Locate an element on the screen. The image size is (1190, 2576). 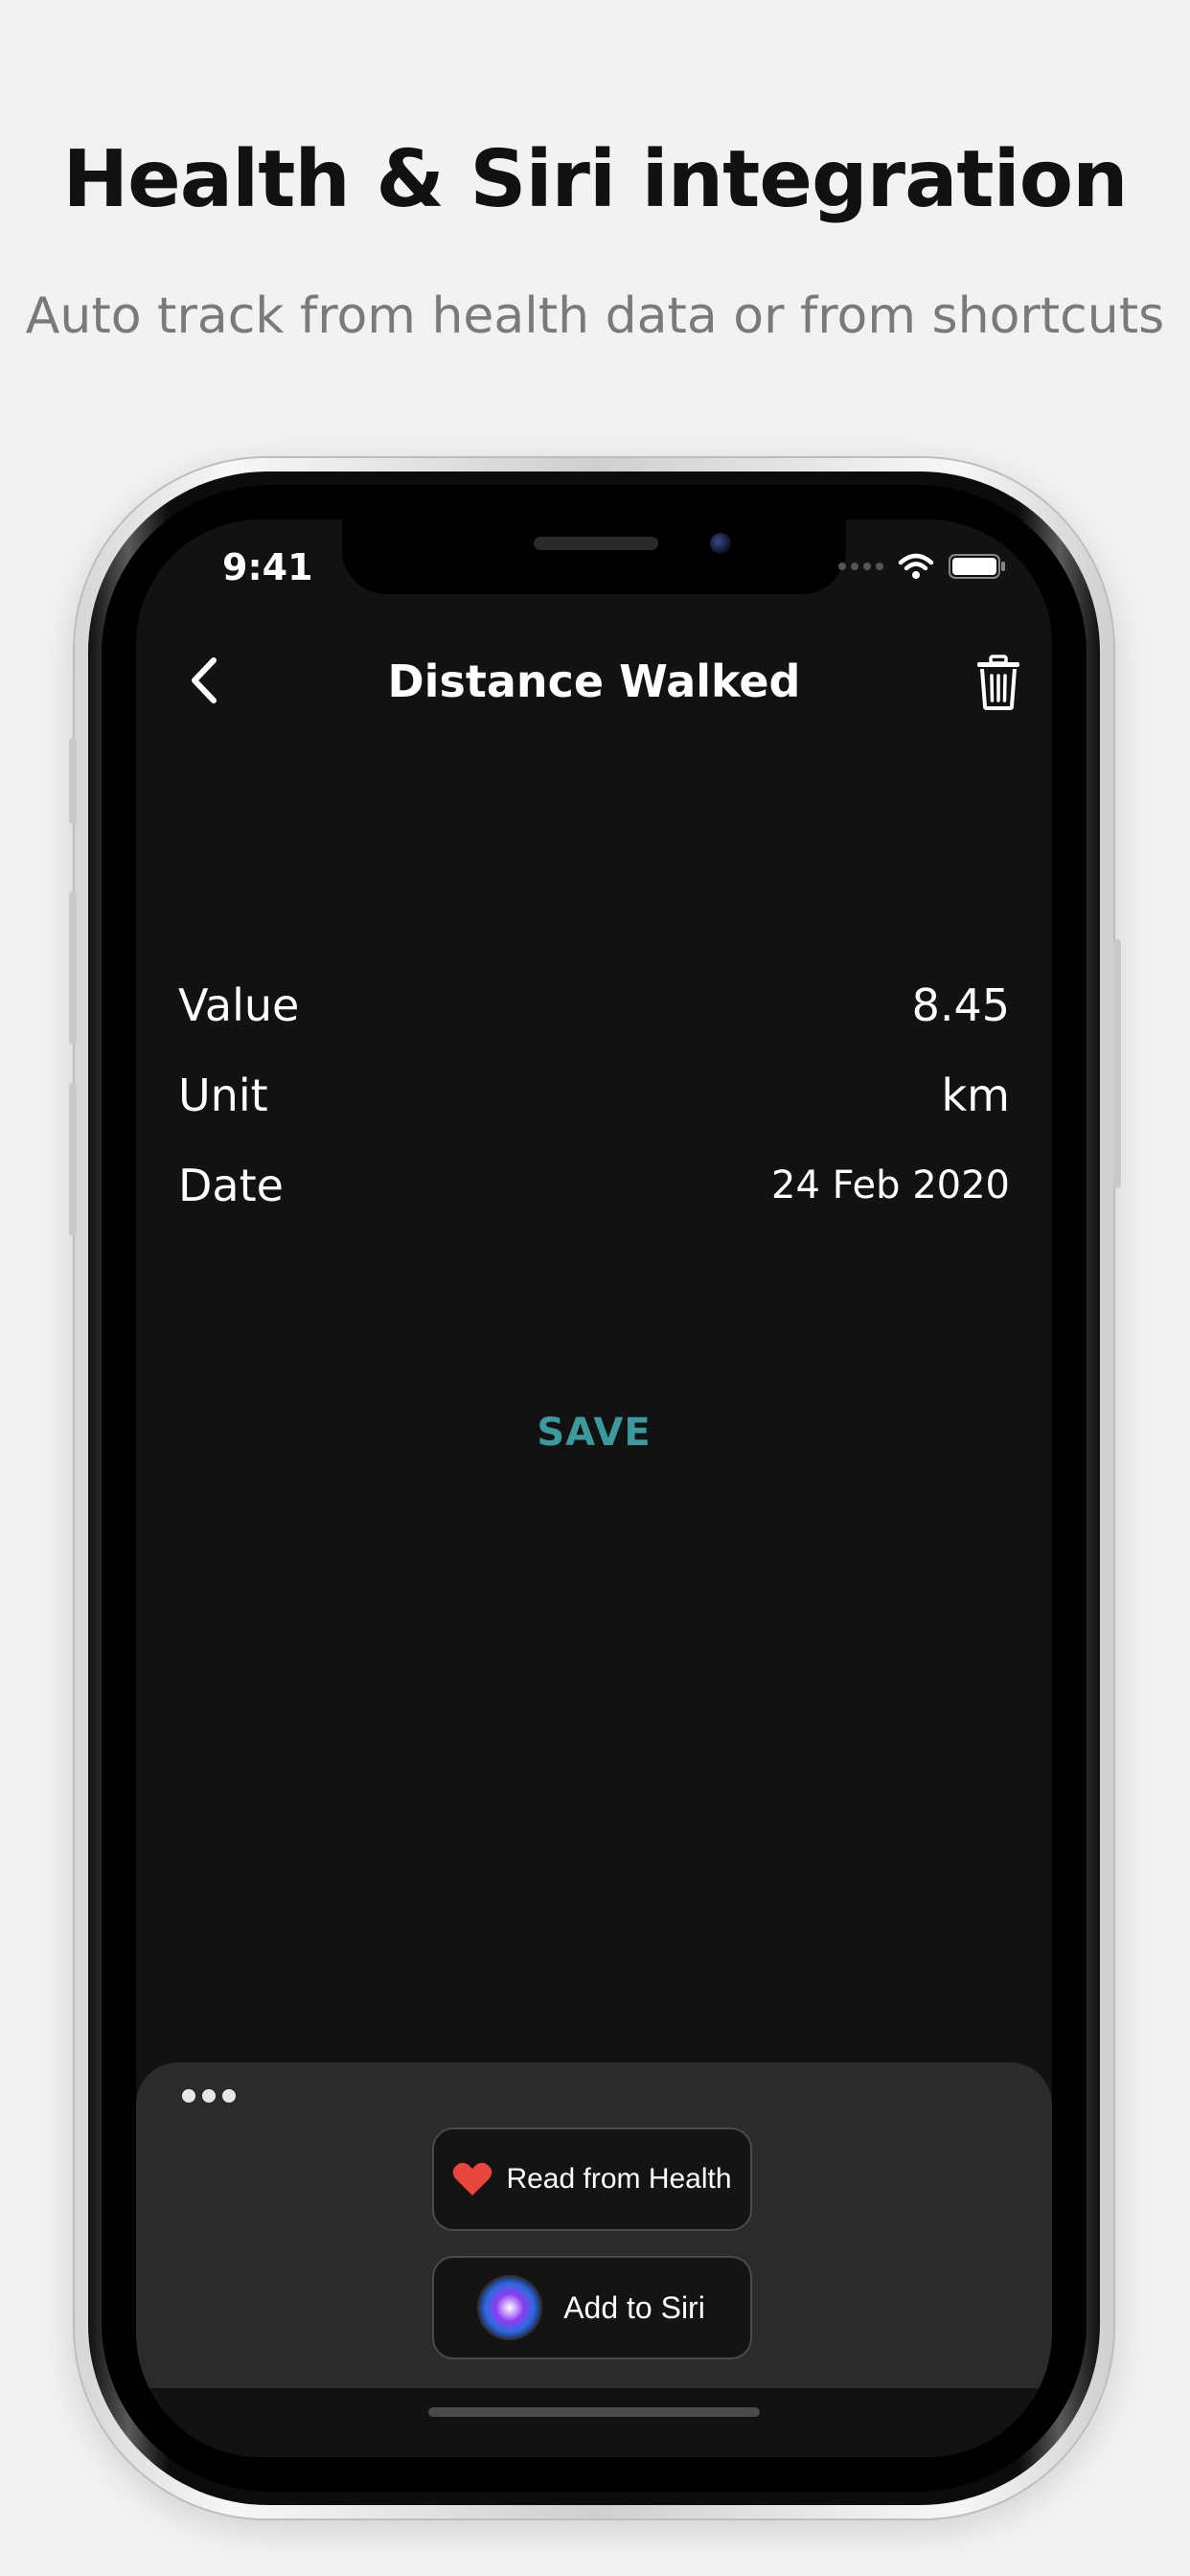
battery-icon is located at coordinates (978, 566).